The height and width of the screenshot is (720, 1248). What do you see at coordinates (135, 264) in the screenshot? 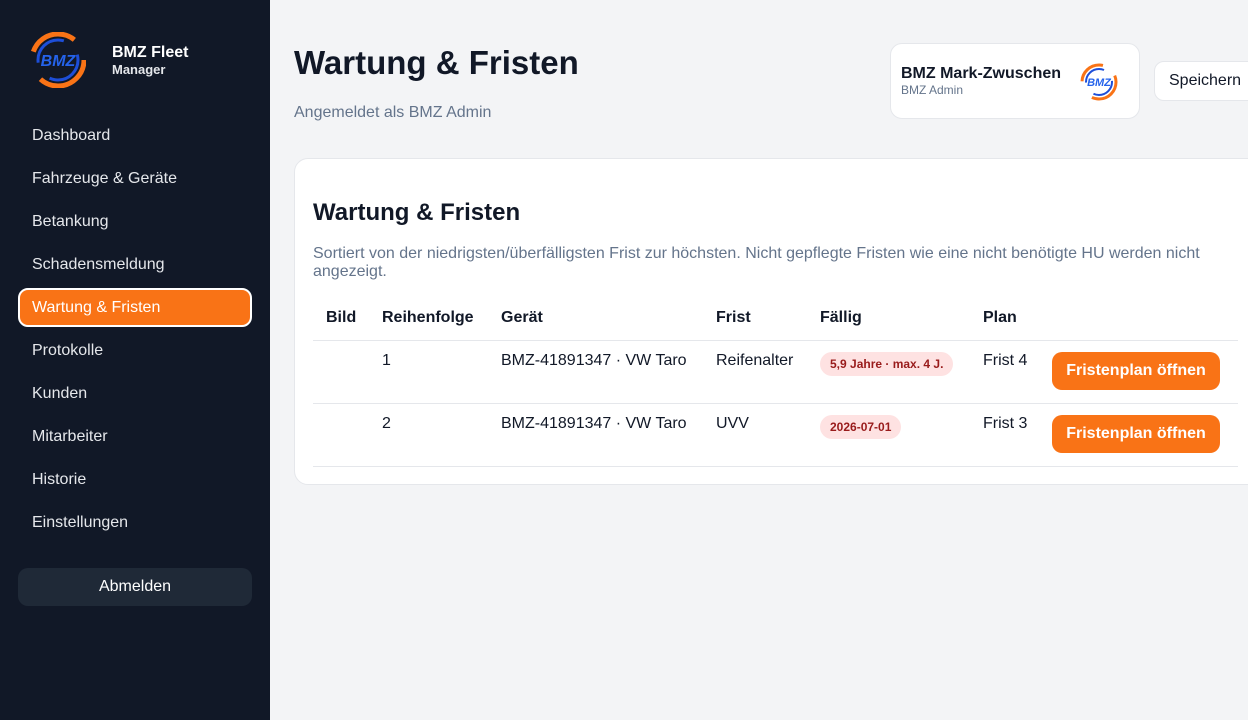
I see `sidebar-item-schadensmeldung: Schadensmeldung` at bounding box center [135, 264].